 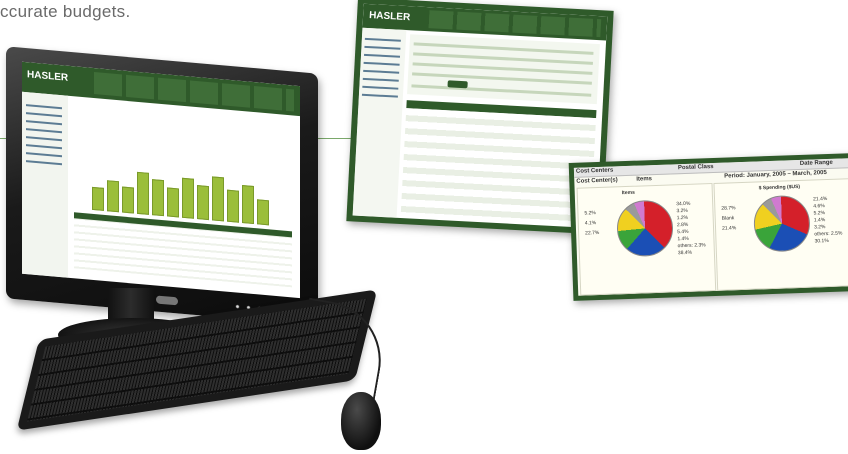 What do you see at coordinates (775, 175) in the screenshot?
I see `period-header: Period: January, 2005 – March, 2005` at bounding box center [775, 175].